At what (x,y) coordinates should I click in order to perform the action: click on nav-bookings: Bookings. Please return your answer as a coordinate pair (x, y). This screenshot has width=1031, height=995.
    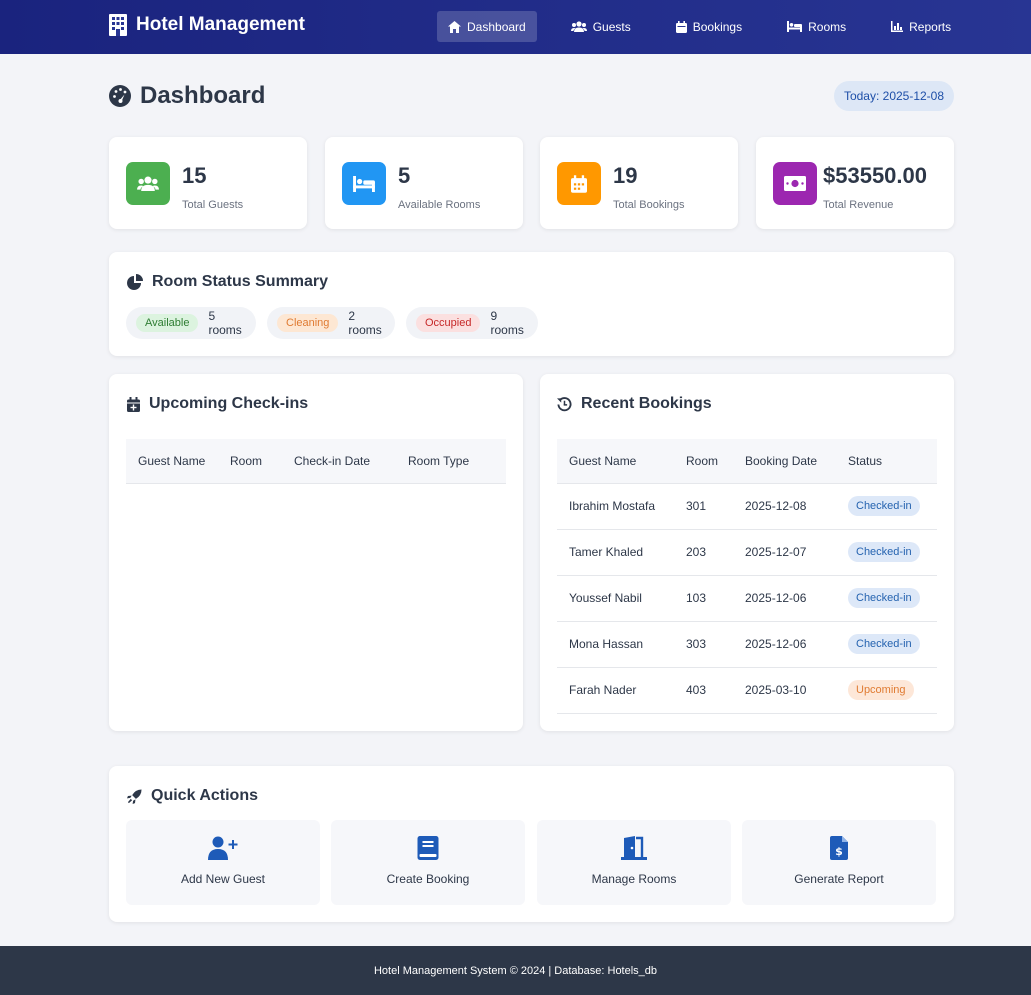
    Looking at the image, I should click on (709, 26).